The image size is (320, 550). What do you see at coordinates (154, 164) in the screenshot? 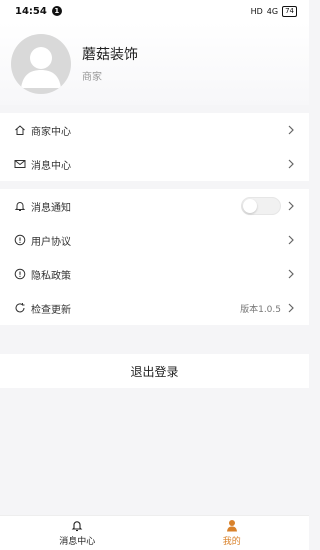
I see `menu-item-message-center: 消息中心` at bounding box center [154, 164].